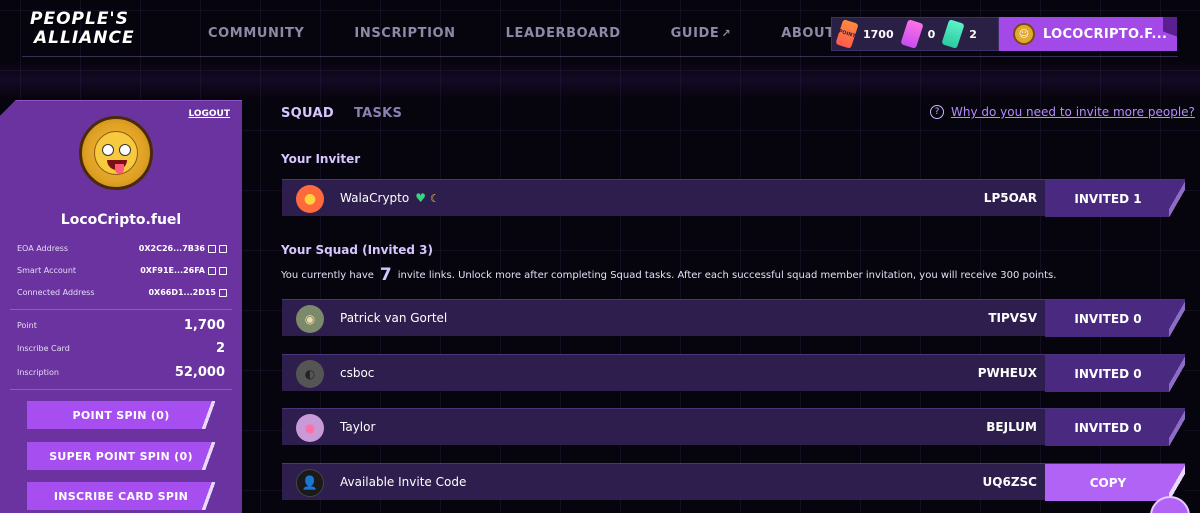 This screenshot has height=513, width=1200. Describe the element at coordinates (122, 292) in the screenshot. I see `connected-address-row: Connected Address 0X66D1...2D15` at that location.